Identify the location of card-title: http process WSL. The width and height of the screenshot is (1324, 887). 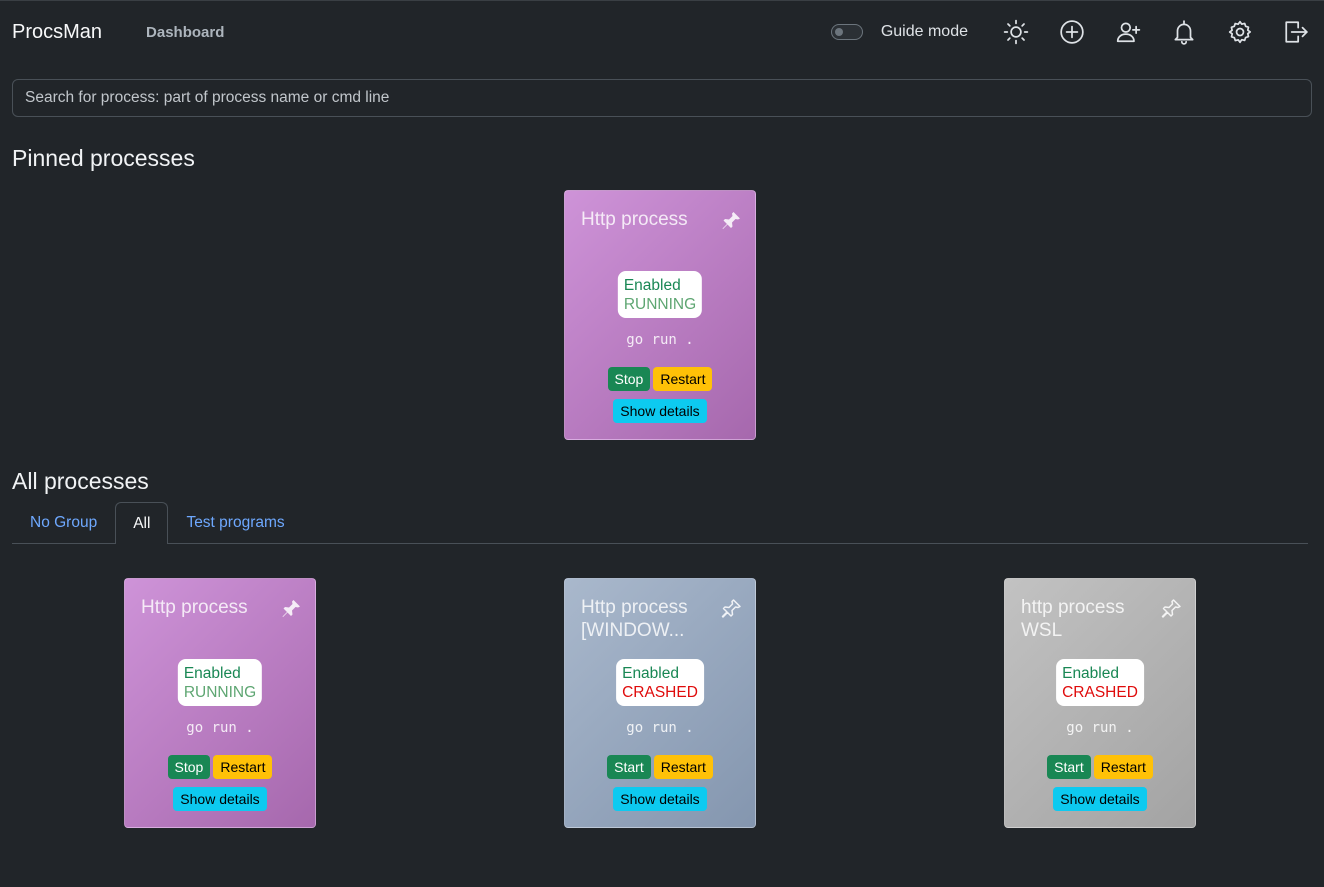
(1073, 619).